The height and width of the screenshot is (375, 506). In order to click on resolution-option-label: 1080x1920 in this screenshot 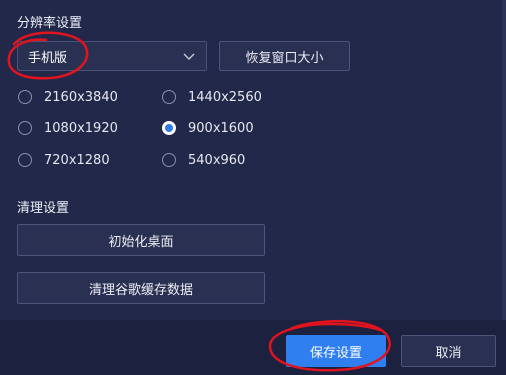, I will do `click(81, 128)`.